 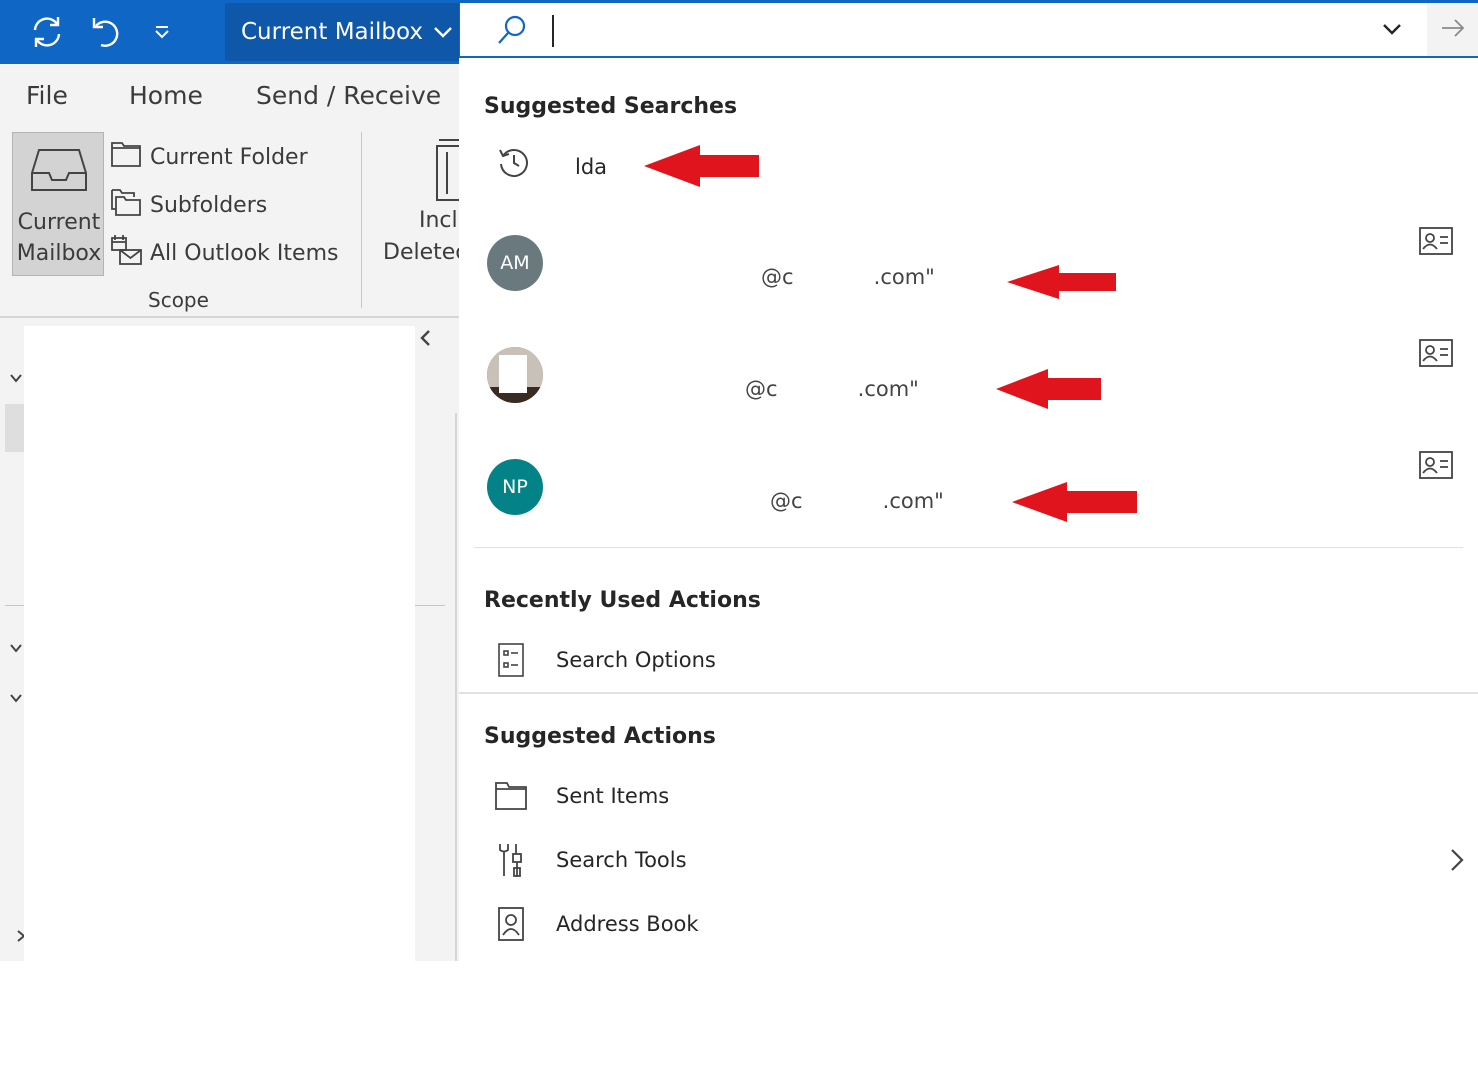 I want to click on selected-folder-indicator, so click(x=14, y=428).